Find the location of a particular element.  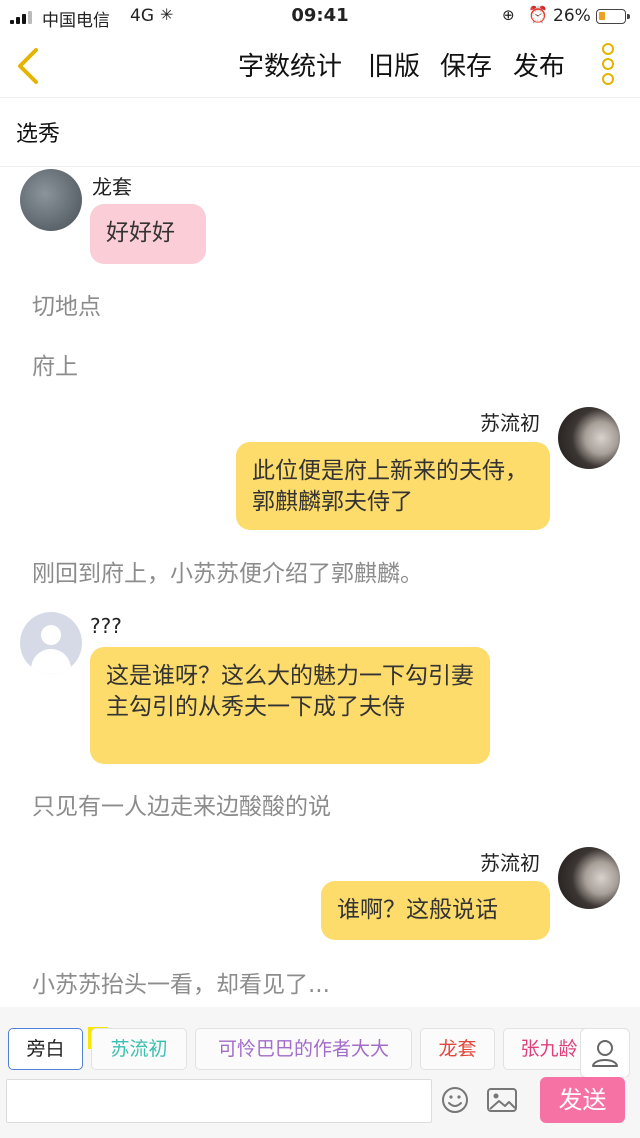

narration-text: 府上 is located at coordinates (55, 364).